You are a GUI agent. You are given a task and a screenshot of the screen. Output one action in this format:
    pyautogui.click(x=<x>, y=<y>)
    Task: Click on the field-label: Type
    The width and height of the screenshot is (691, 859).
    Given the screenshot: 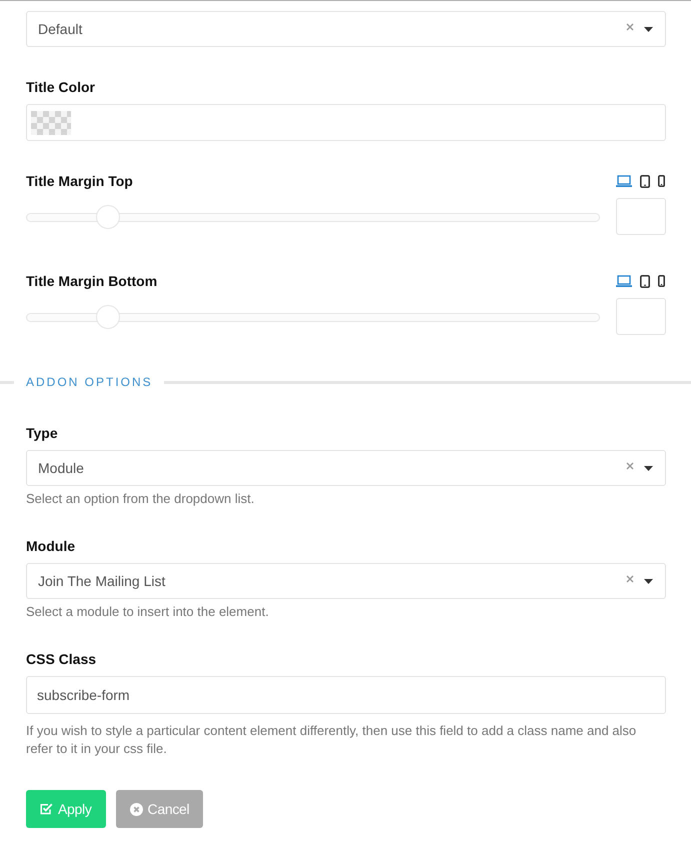 What is the action you would take?
    pyautogui.click(x=42, y=433)
    